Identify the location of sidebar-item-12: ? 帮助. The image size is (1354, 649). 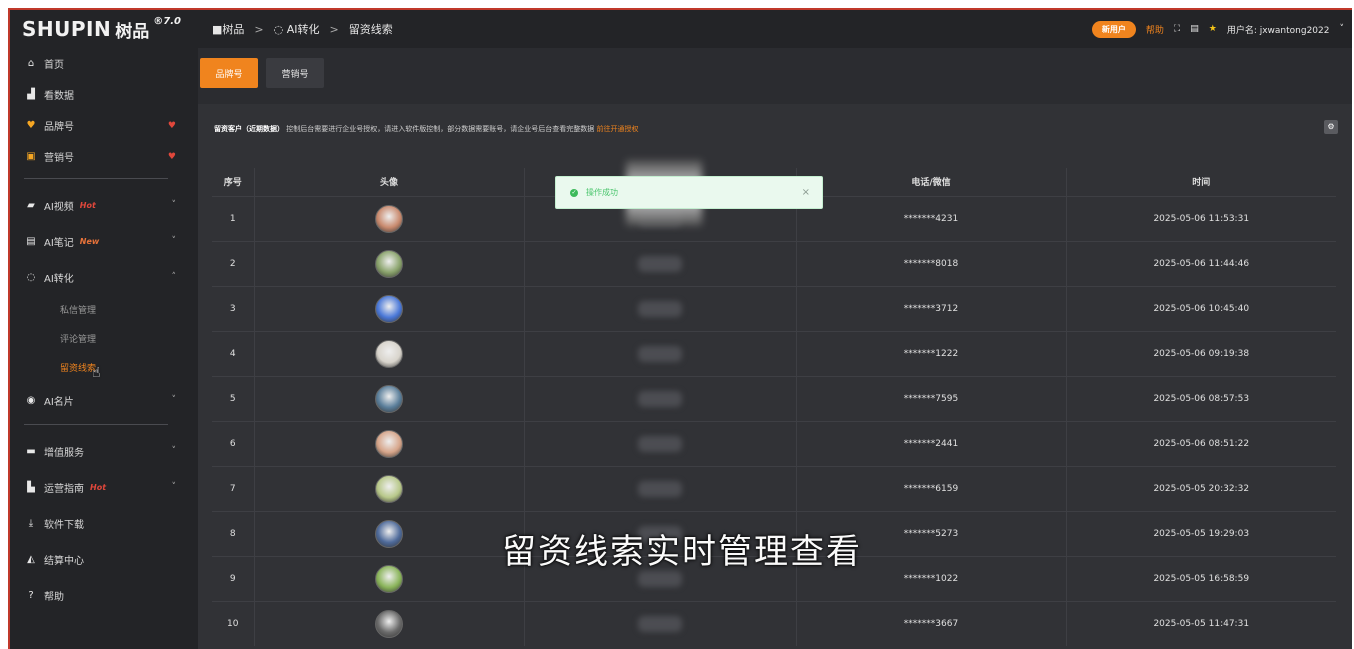
(104, 595).